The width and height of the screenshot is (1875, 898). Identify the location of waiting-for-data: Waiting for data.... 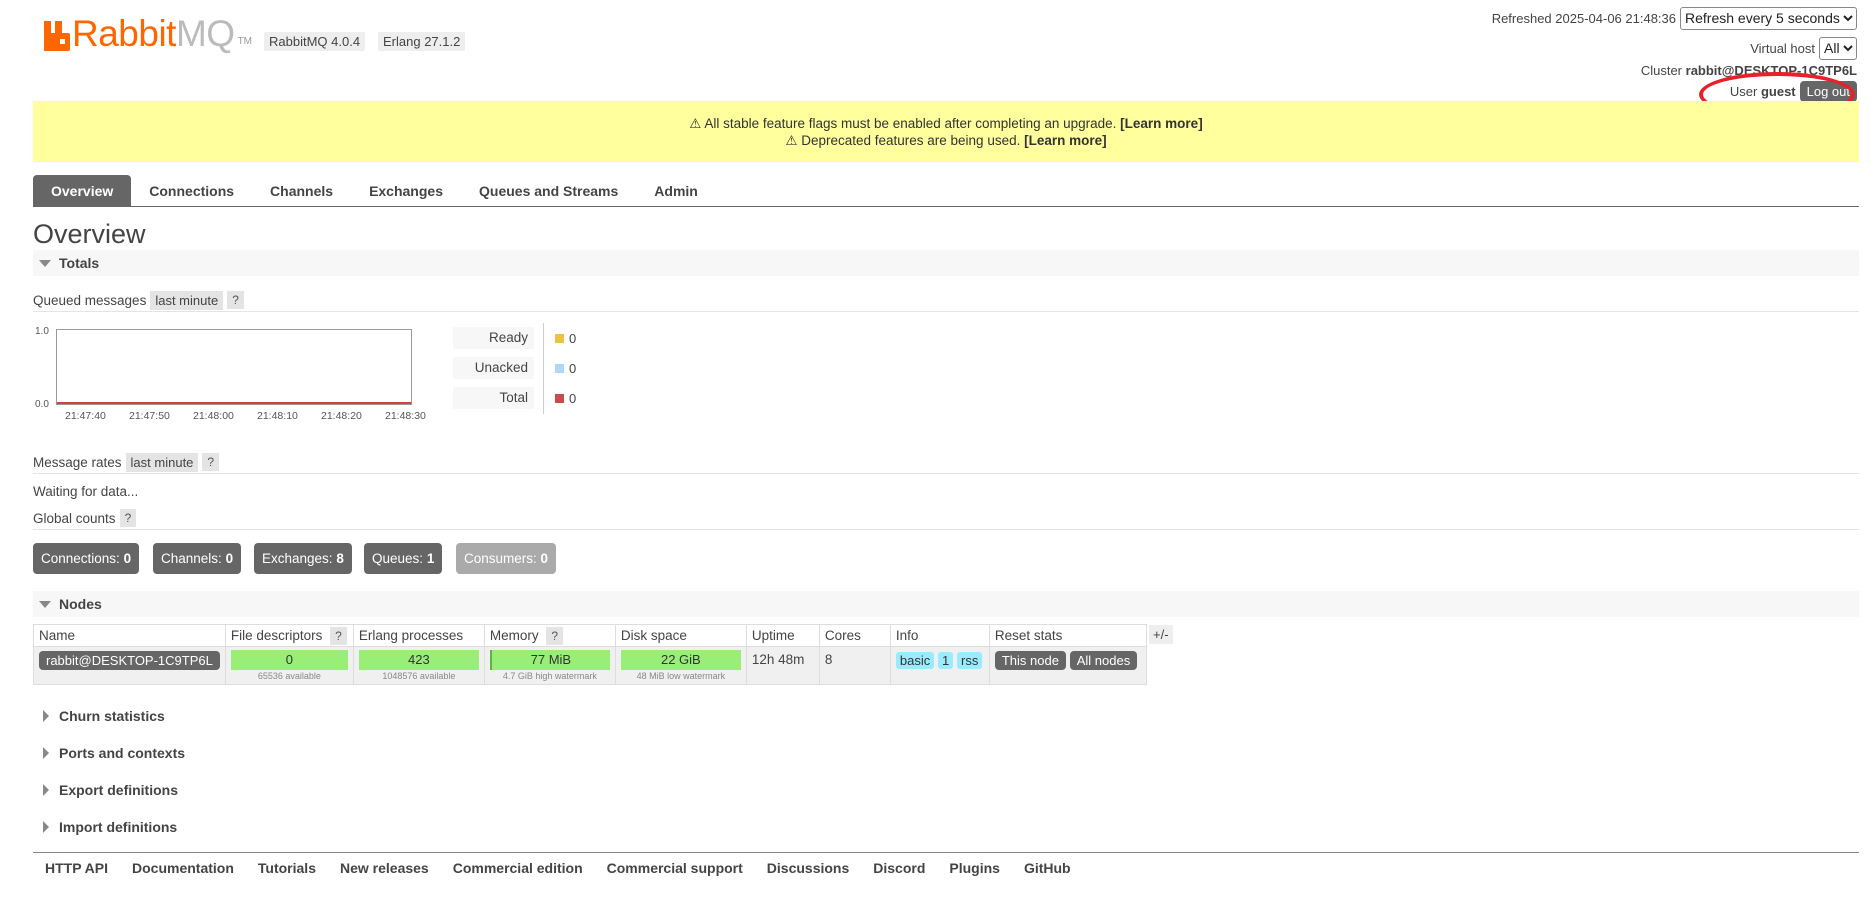
(86, 491).